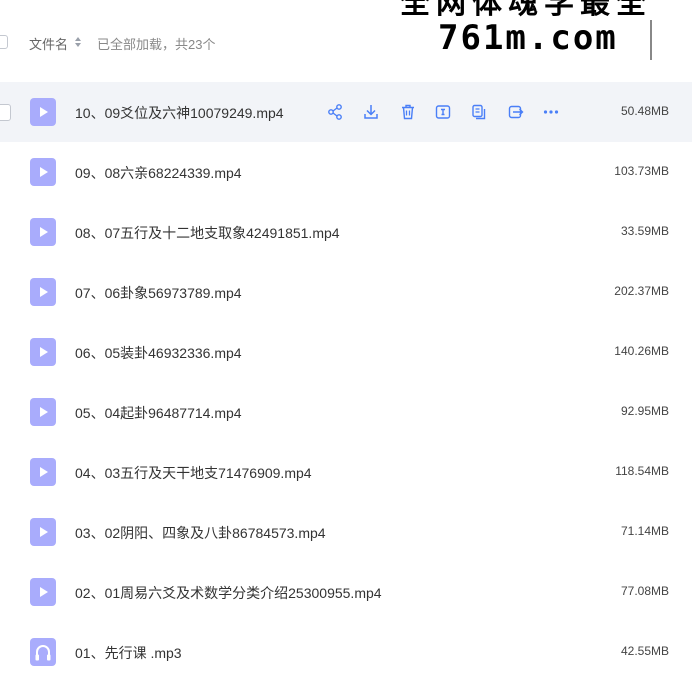 The width and height of the screenshot is (692, 682). Describe the element at coordinates (641, 351) in the screenshot. I see `file-size: 140.26MB` at that location.